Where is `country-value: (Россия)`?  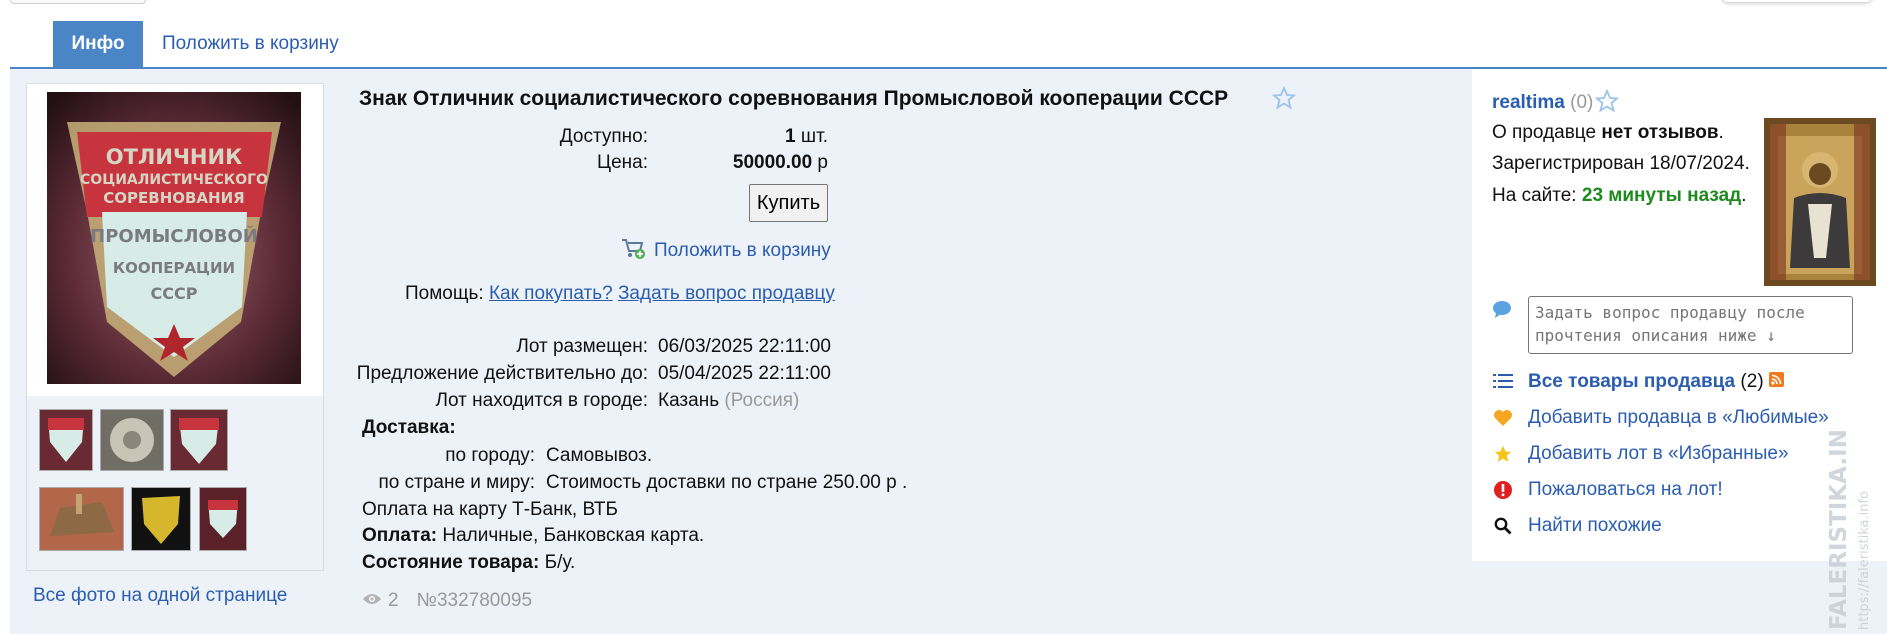
country-value: (Россия) is located at coordinates (762, 400).